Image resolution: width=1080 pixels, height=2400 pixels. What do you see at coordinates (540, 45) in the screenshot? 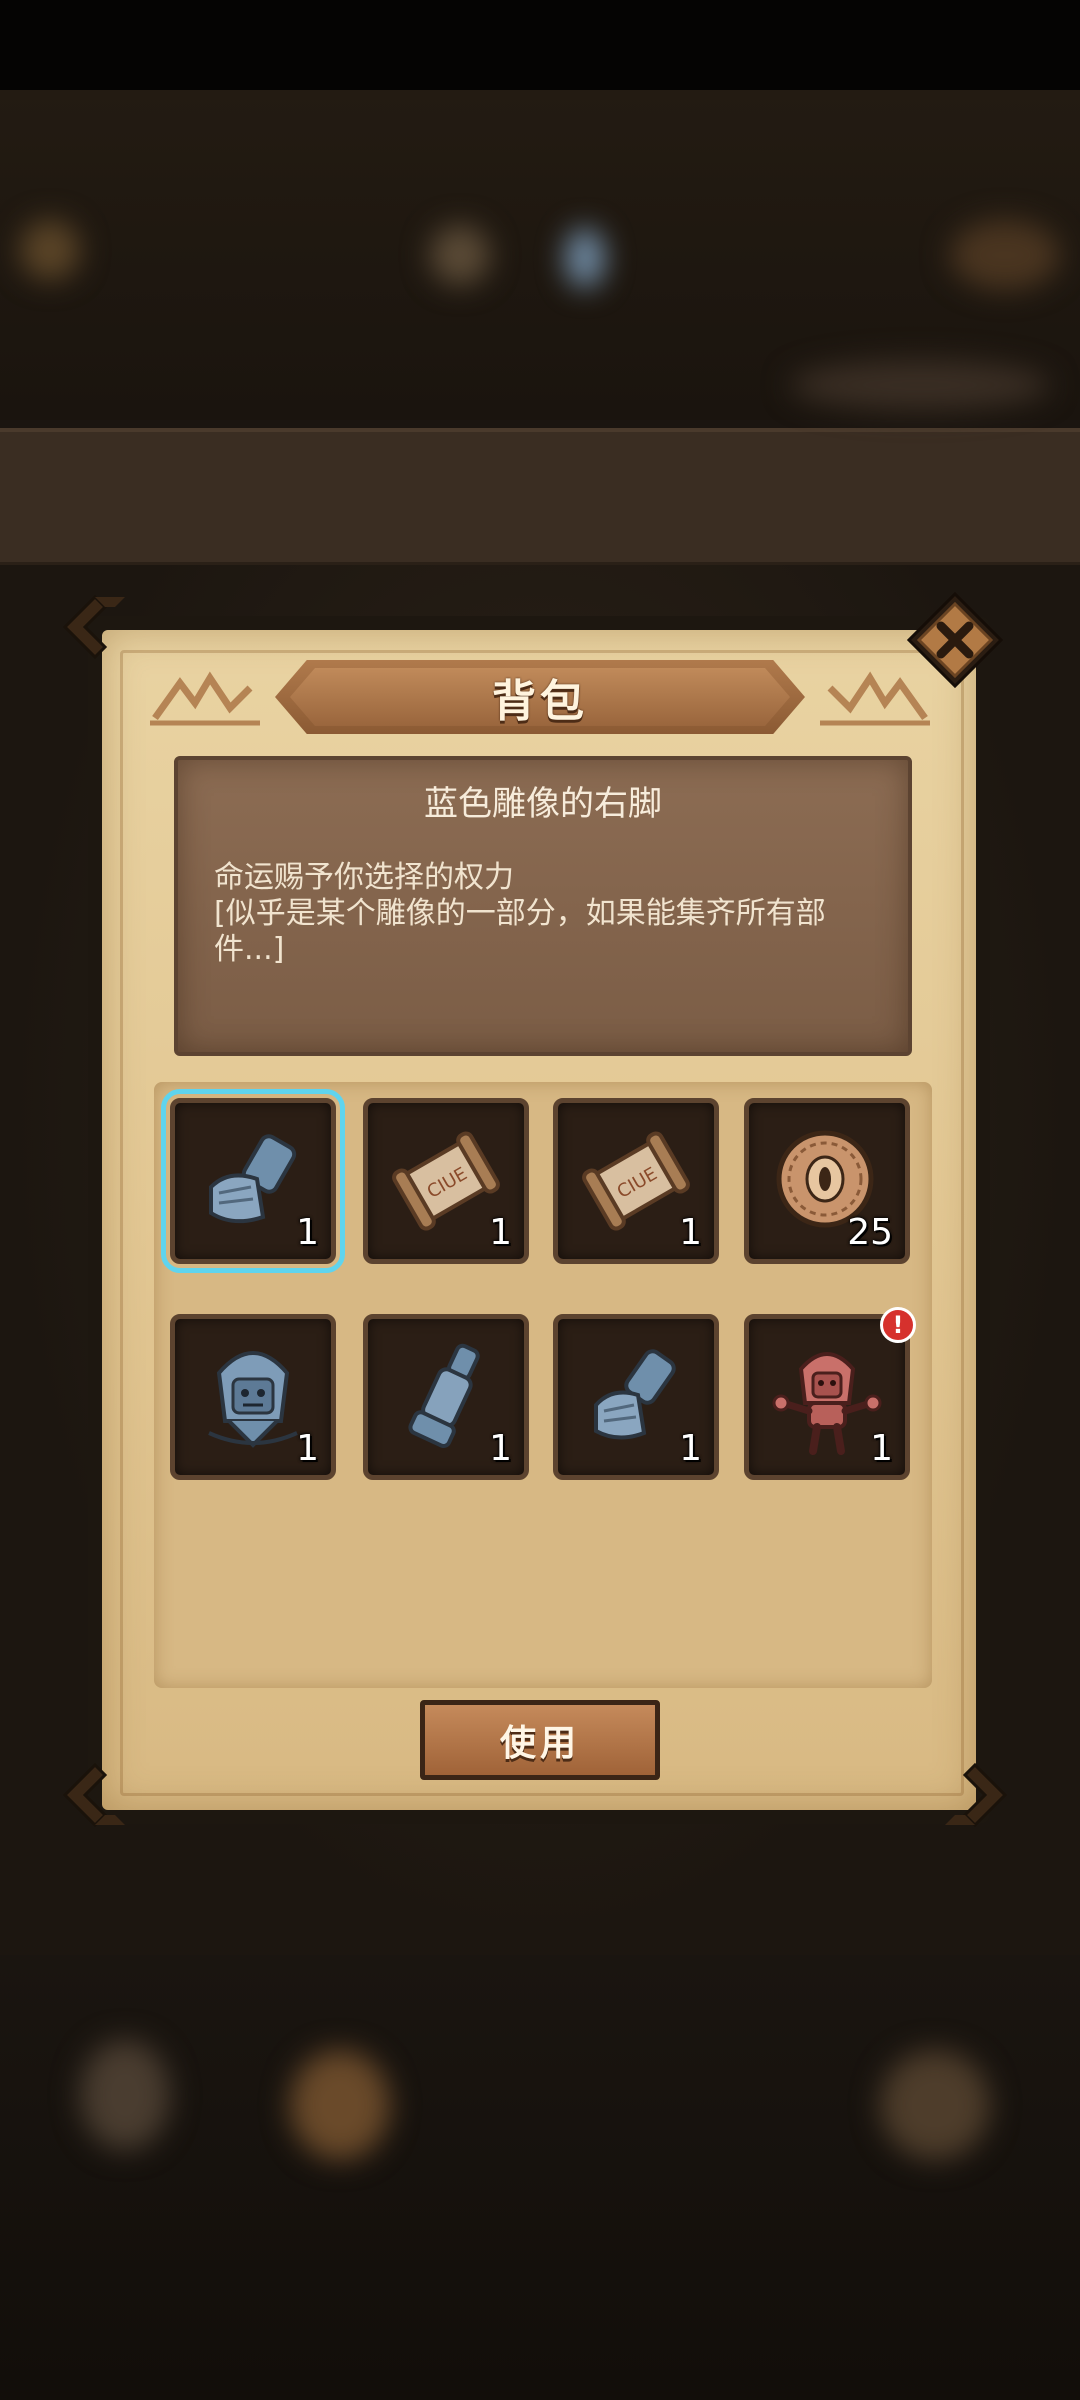
I see `status-bar` at bounding box center [540, 45].